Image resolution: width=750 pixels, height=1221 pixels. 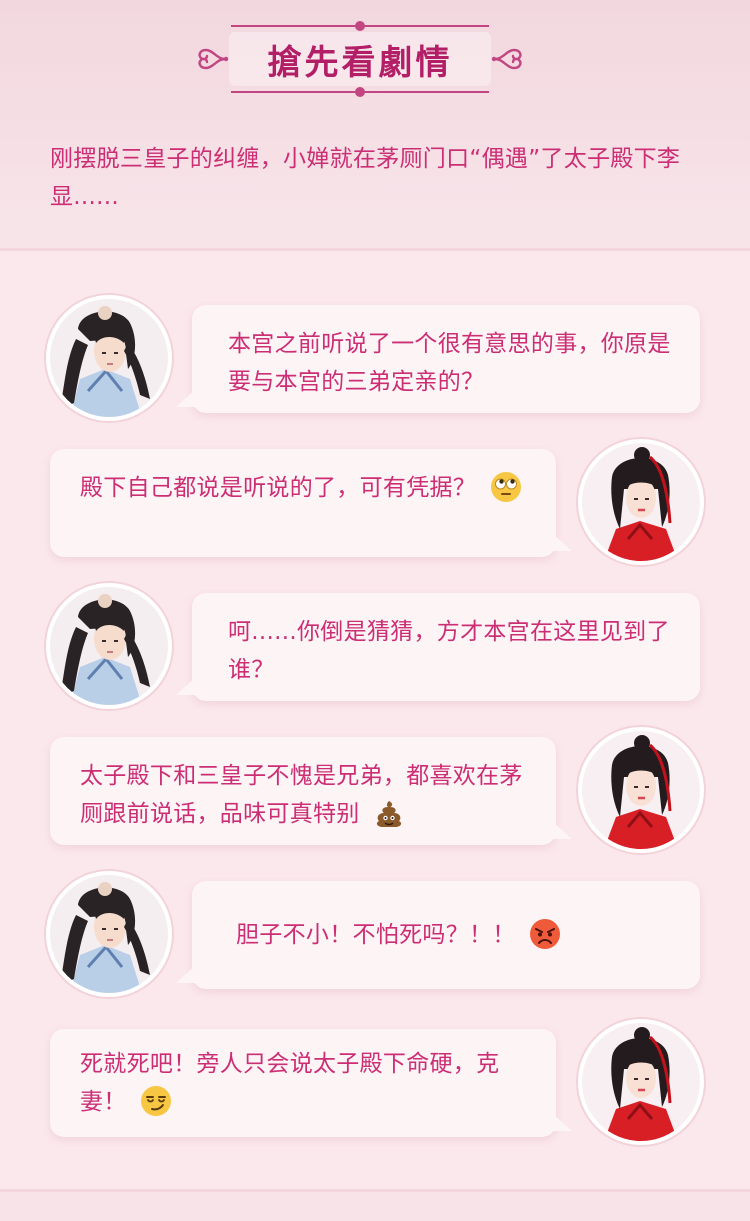 I want to click on chat-message-text: 胆子不小！不怕死吗？！！, so click(x=376, y=935).